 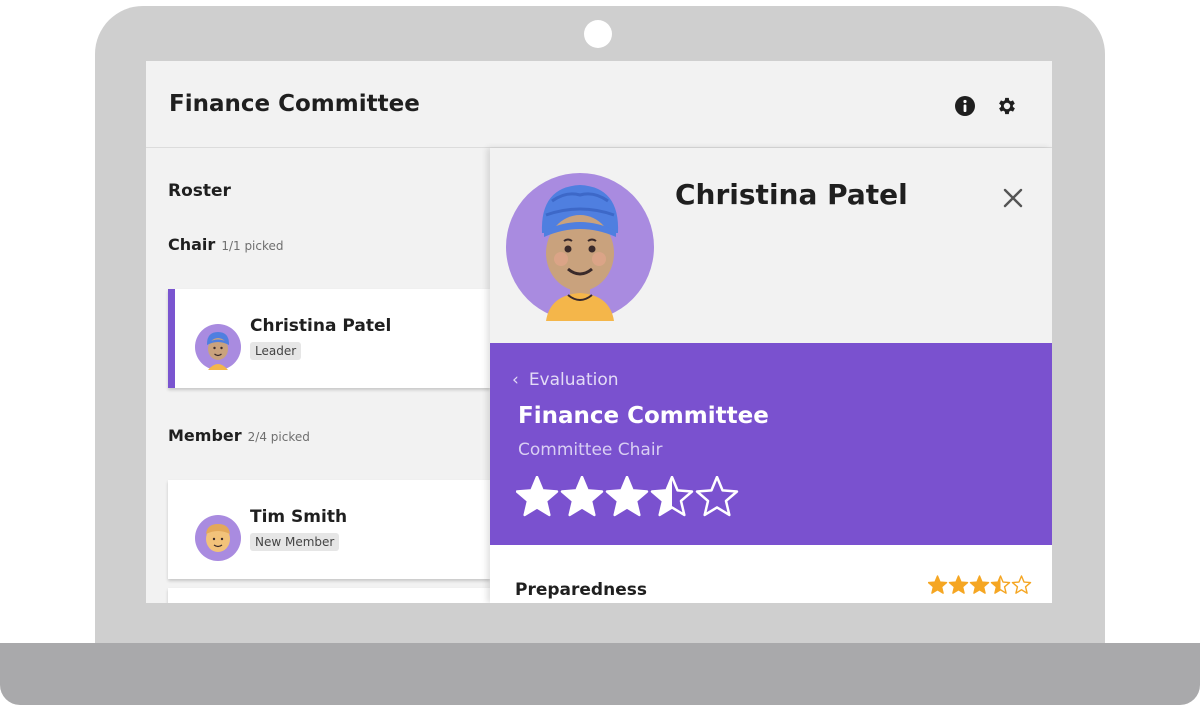 I want to click on member-role-badge: New Member, so click(x=295, y=542).